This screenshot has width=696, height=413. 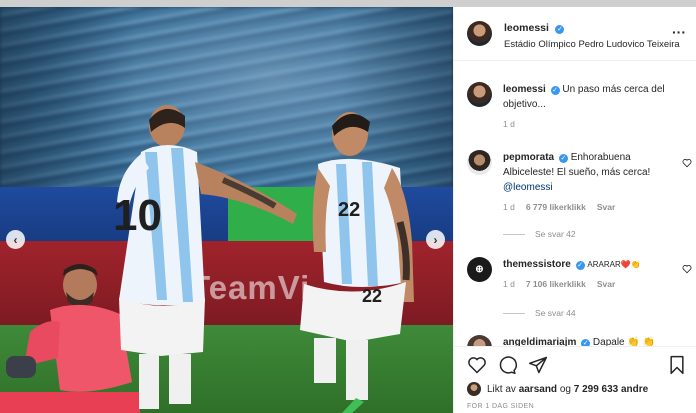 I want to click on commenter-avatar: ⊕, so click(x=479, y=269).